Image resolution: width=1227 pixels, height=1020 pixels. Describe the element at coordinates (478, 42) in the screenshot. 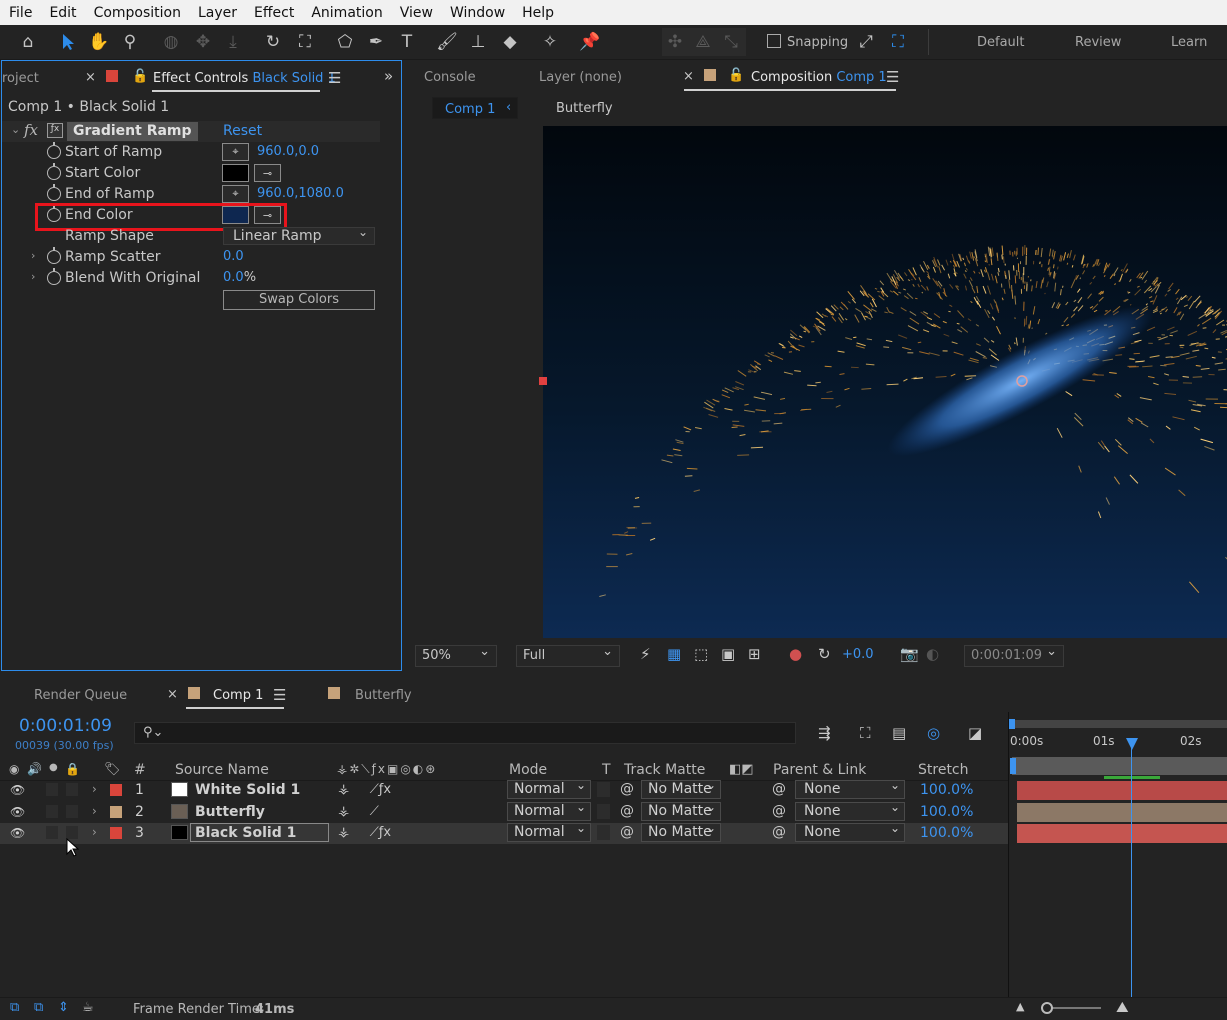

I see `clone-stamp-icon: ⊥` at that location.